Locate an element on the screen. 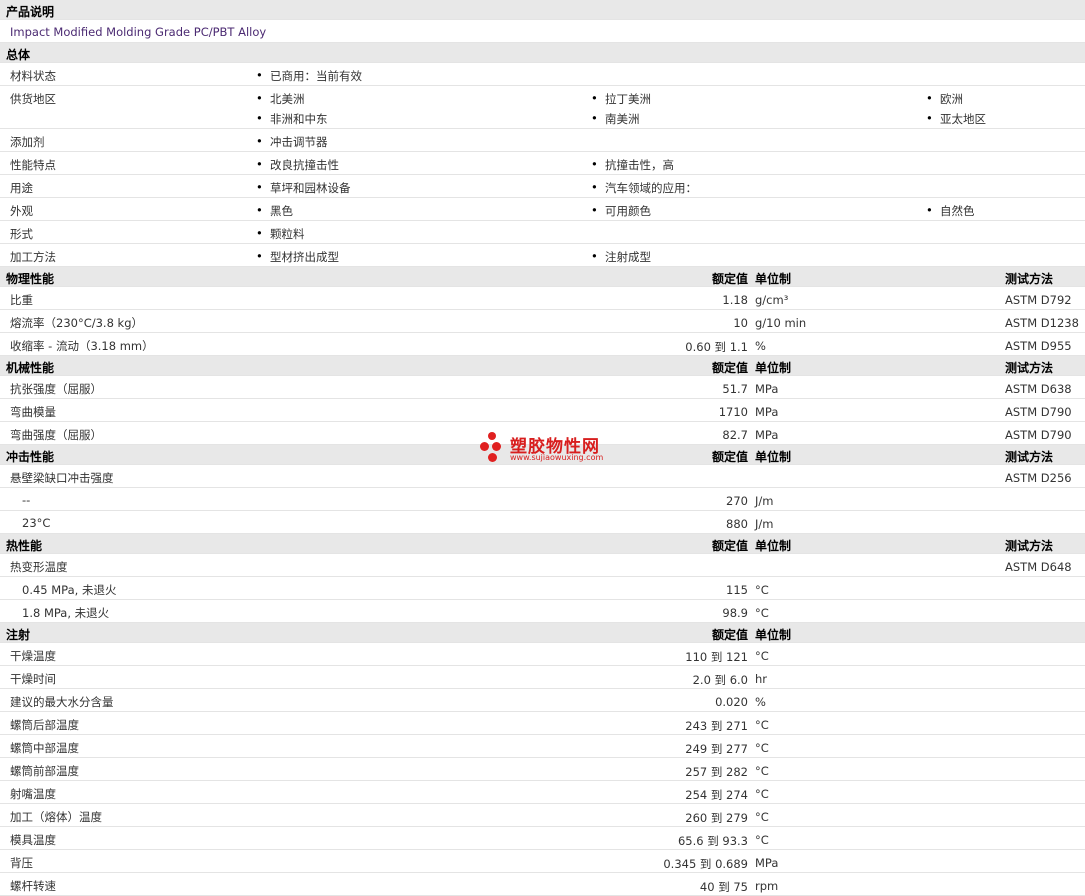 The height and width of the screenshot is (896, 1085). property-label: 加工（熔体）温度 is located at coordinates (56, 817).